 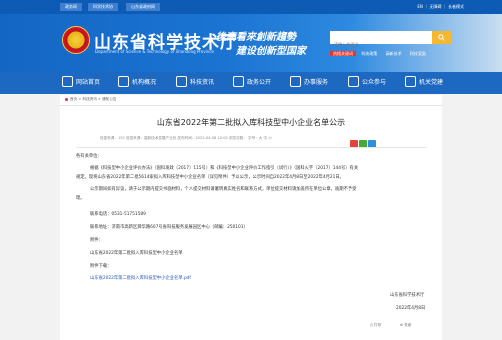 I want to click on people-icon, so click(x=353, y=81).